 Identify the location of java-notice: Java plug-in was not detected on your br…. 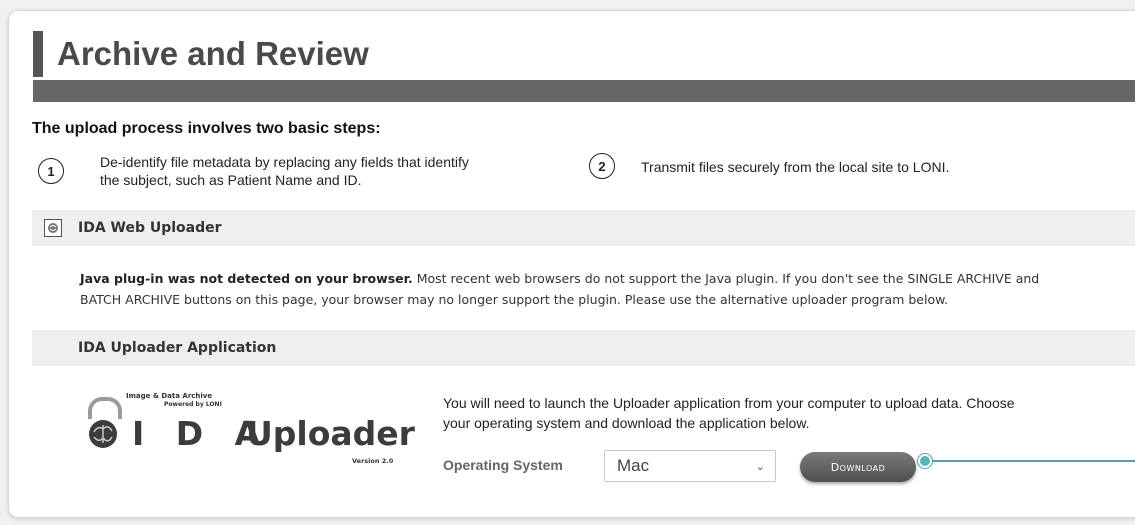
(580, 289).